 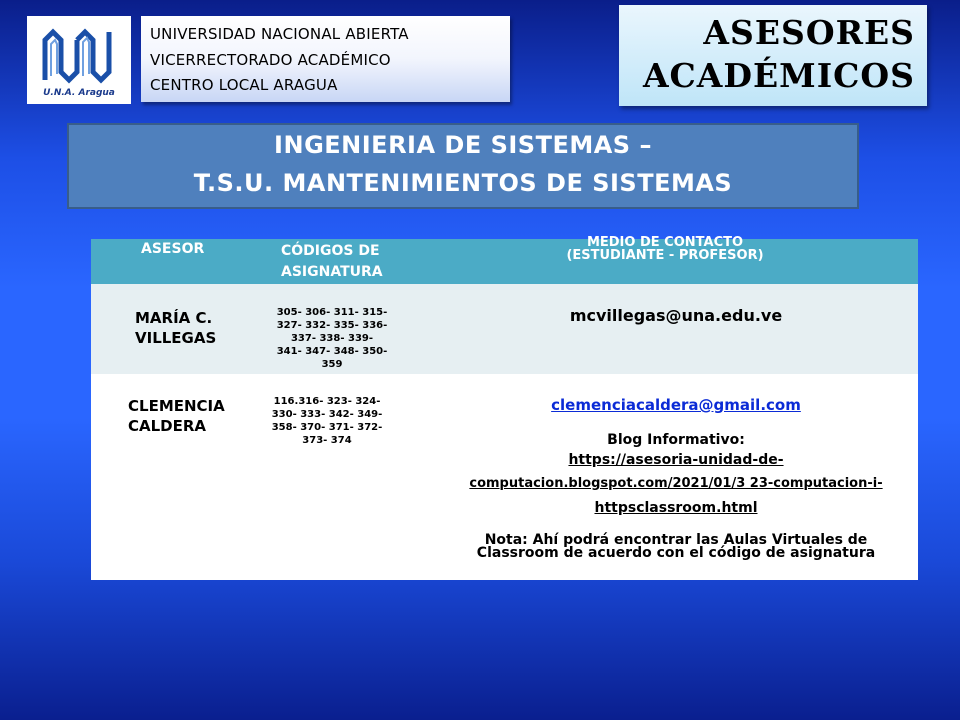 What do you see at coordinates (809, 32) in the screenshot?
I see `advisors-title-line1: ASESORES` at bounding box center [809, 32].